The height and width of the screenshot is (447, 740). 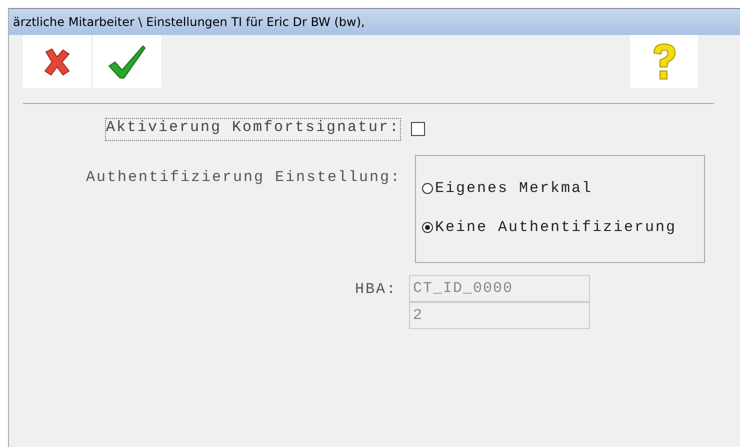 I want to click on field-label: Aktivierung Komfortsignatur:, so click(x=252, y=129).